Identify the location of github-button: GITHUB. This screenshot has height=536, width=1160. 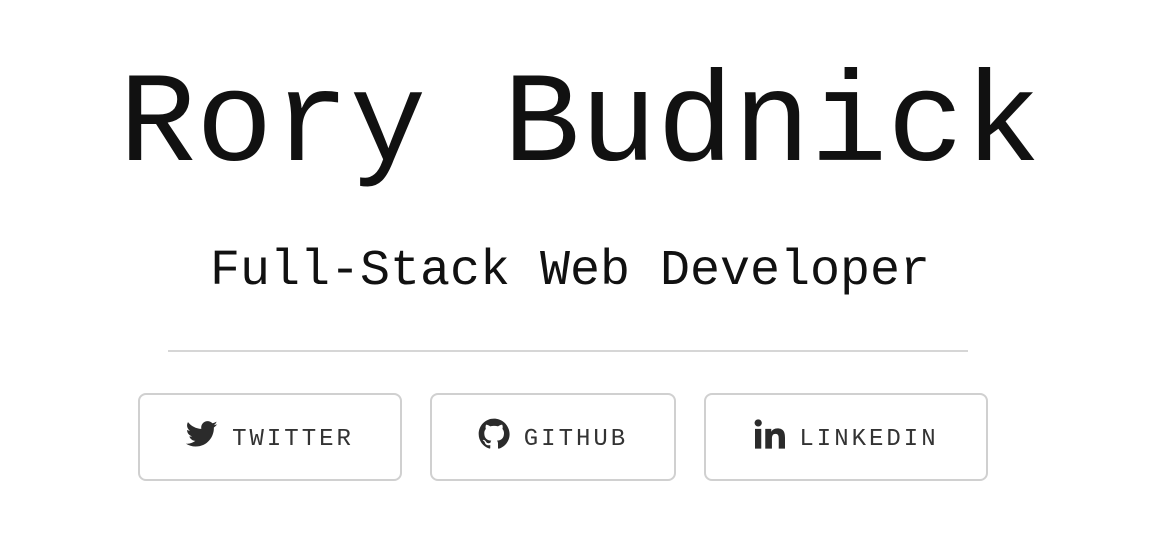
(553, 437).